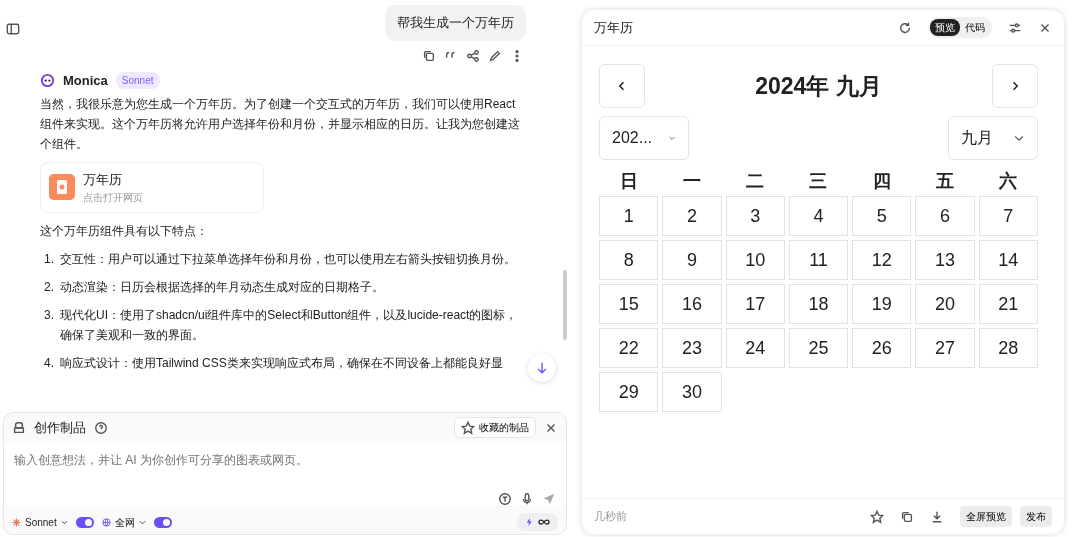  I want to click on day-cell: 2, so click(692, 216).